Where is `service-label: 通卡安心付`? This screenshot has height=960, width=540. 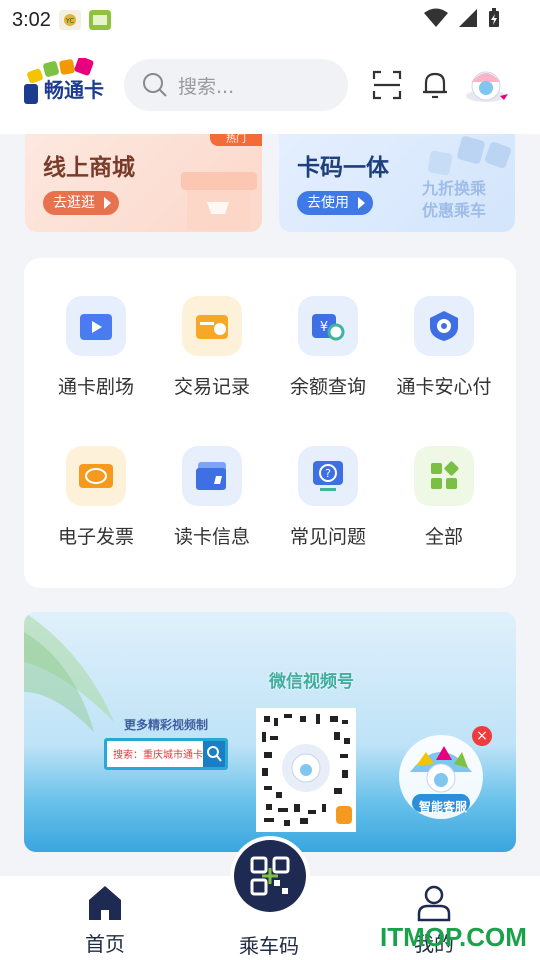 service-label: 通卡安心付 is located at coordinates (444, 387).